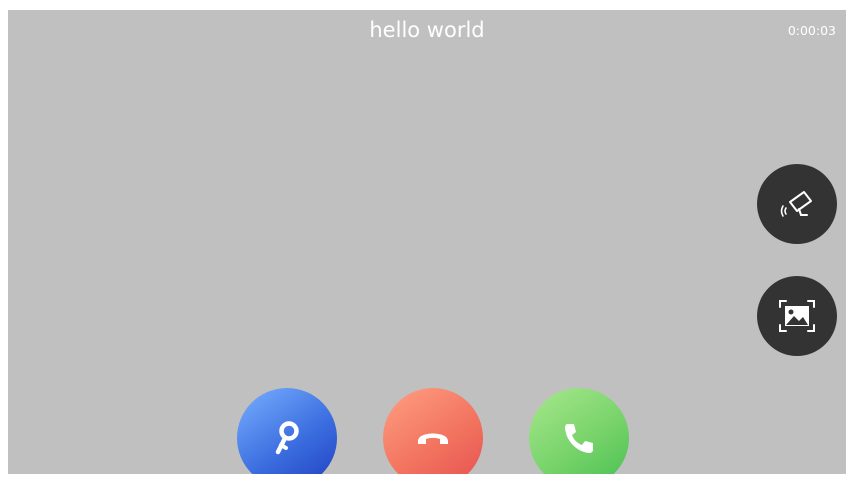 The image size is (846, 502). Describe the element at coordinates (287, 438) in the screenshot. I see `key-icon` at that location.